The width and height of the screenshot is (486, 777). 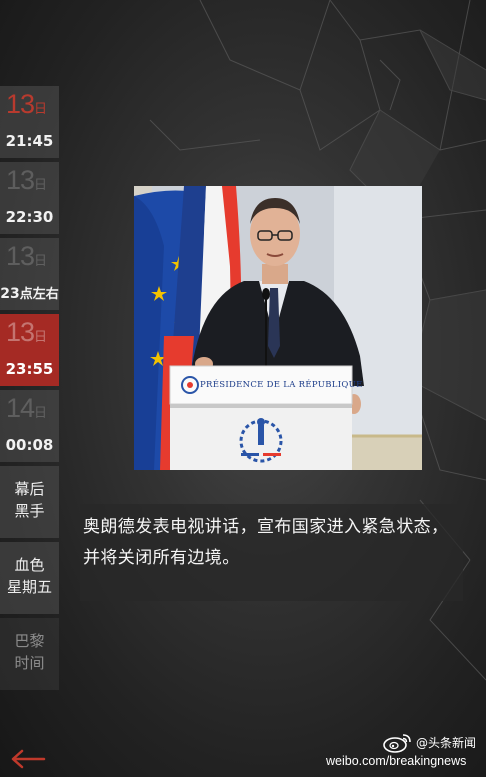 I want to click on watermark-url: weibo.com/breakingnews, so click(x=396, y=761).